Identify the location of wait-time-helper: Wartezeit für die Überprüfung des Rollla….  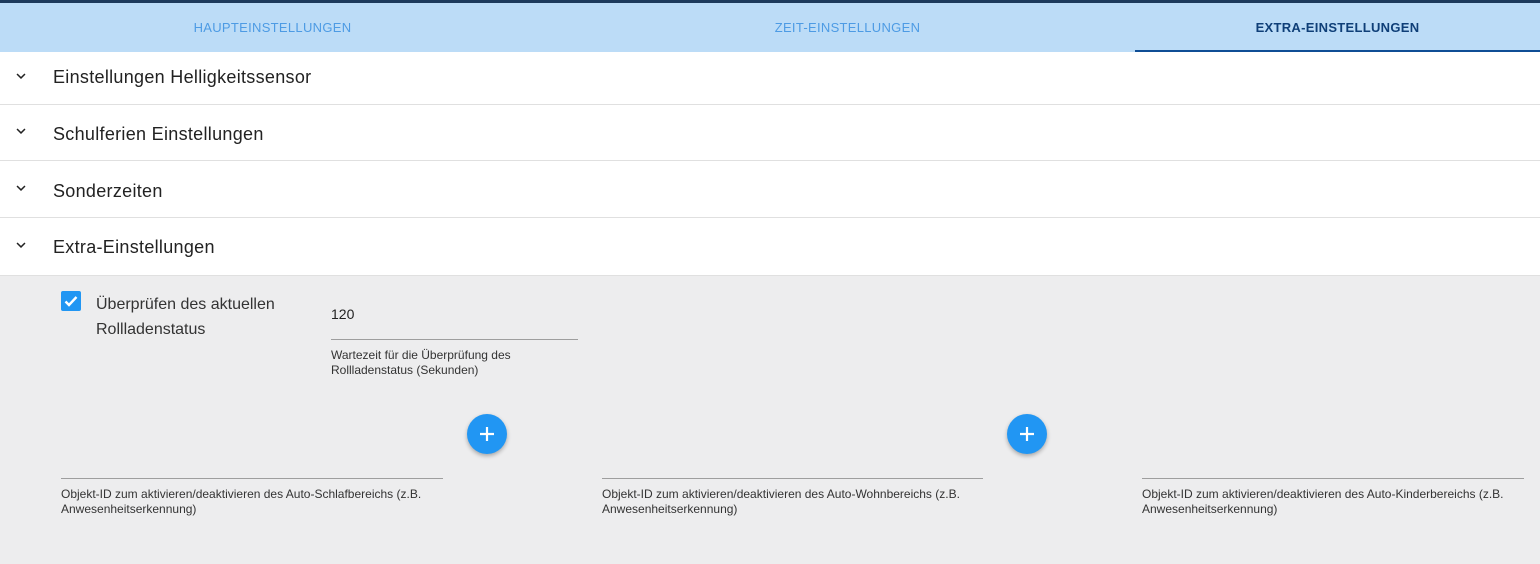
(421, 362).